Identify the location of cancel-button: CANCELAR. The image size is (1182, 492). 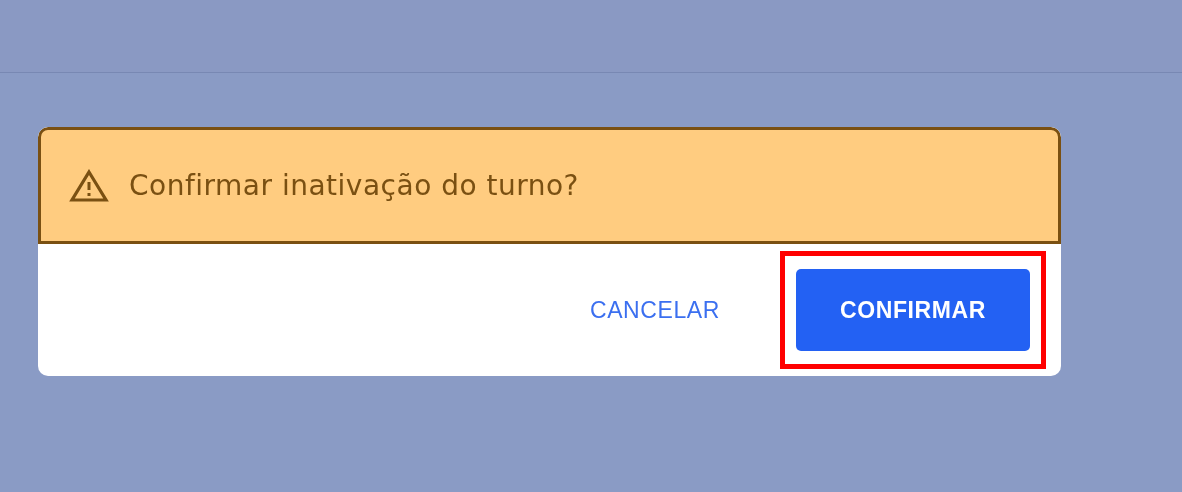
(654, 310).